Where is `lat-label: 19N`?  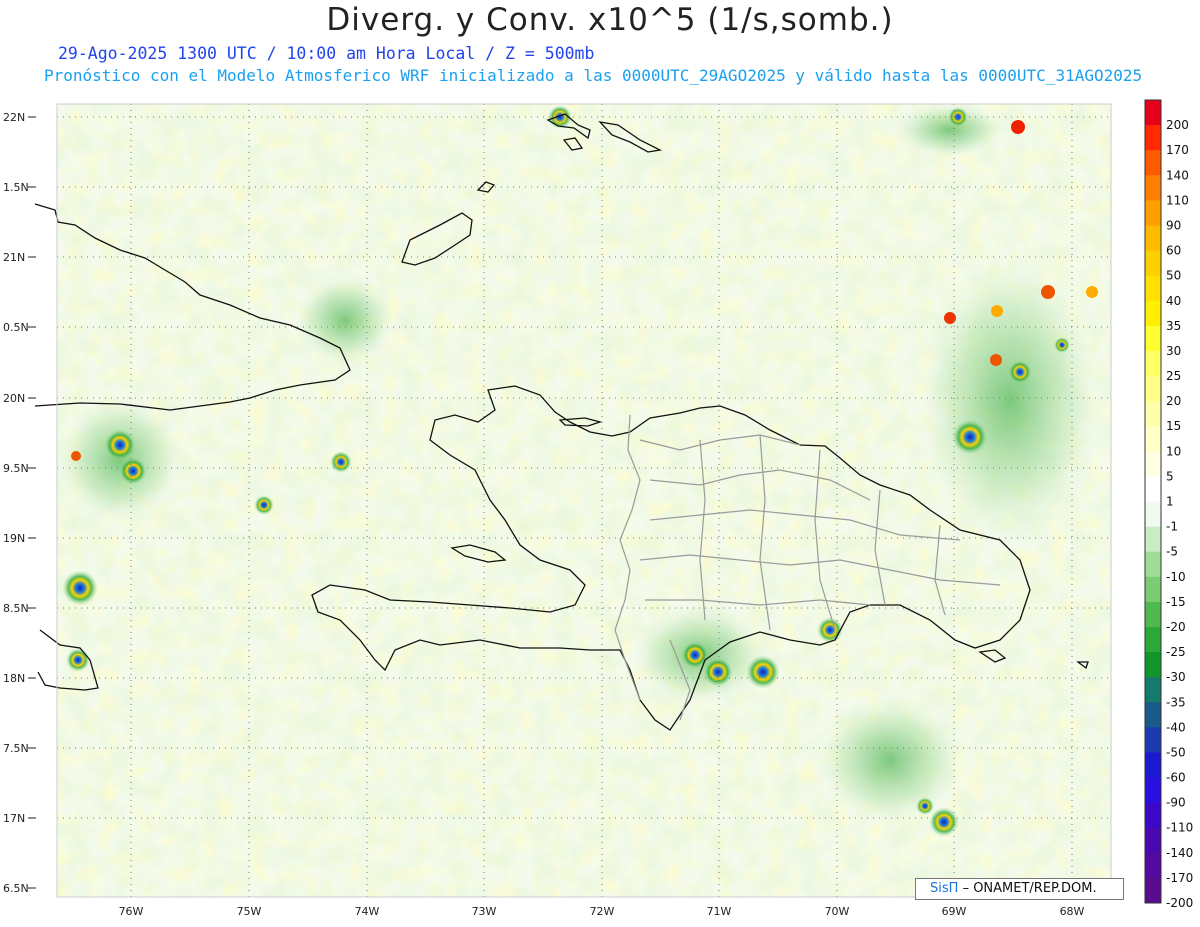
lat-label: 19N is located at coordinates (14, 538).